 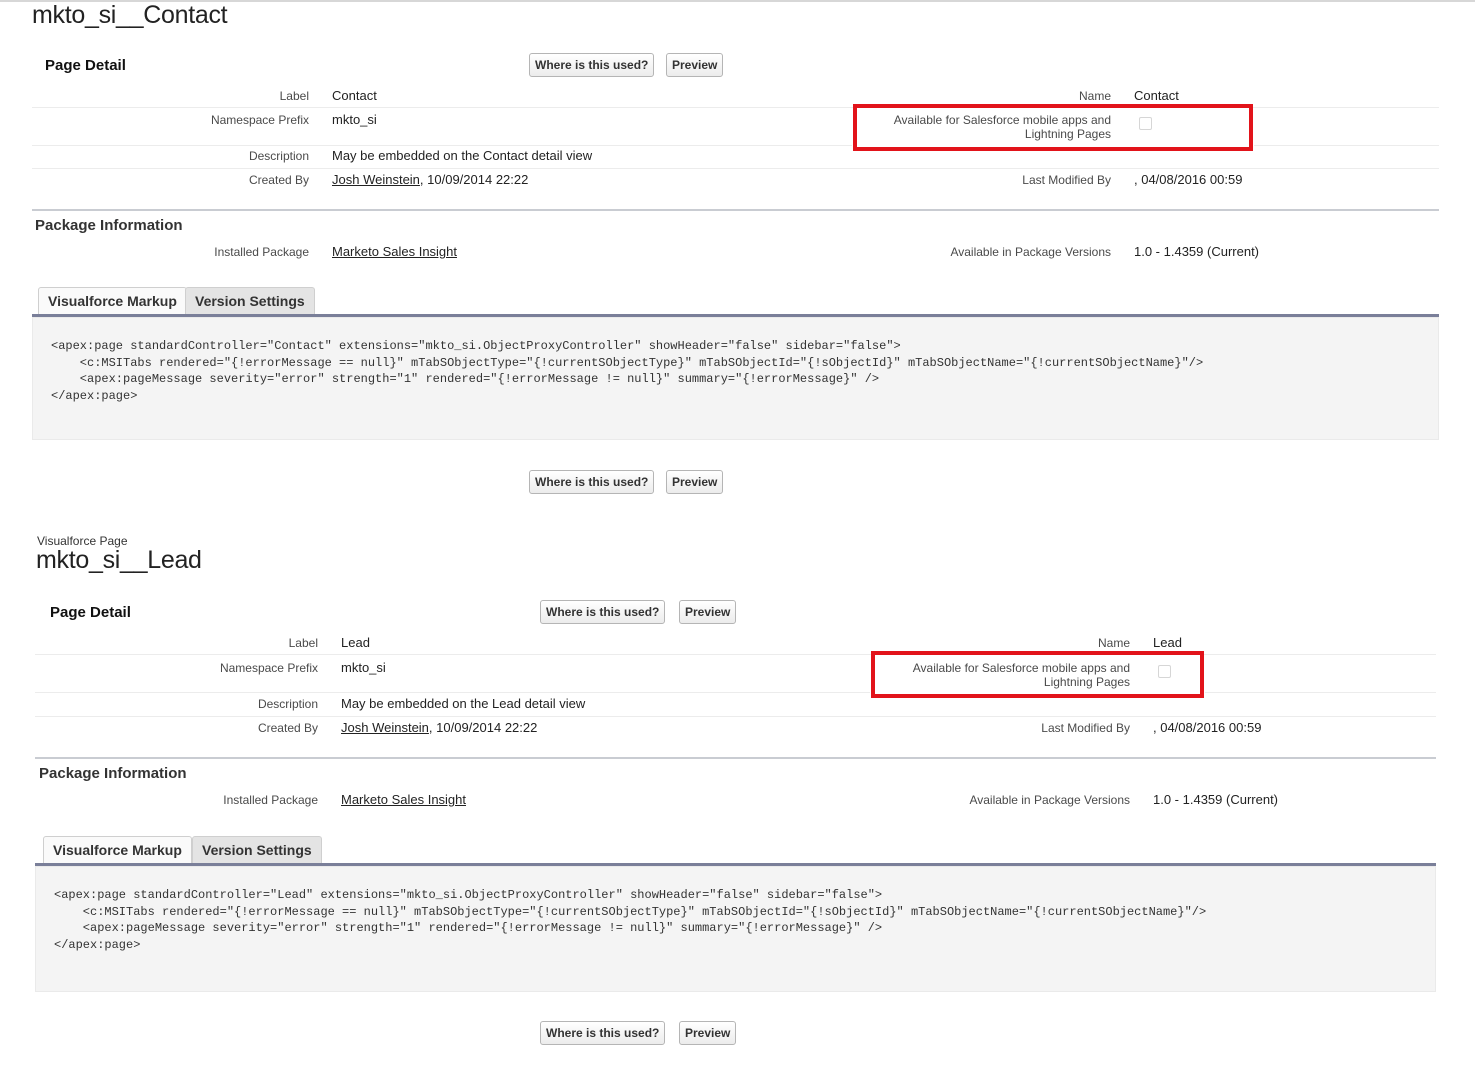 I want to click on name-field-value: Lead, so click(x=1167, y=642).